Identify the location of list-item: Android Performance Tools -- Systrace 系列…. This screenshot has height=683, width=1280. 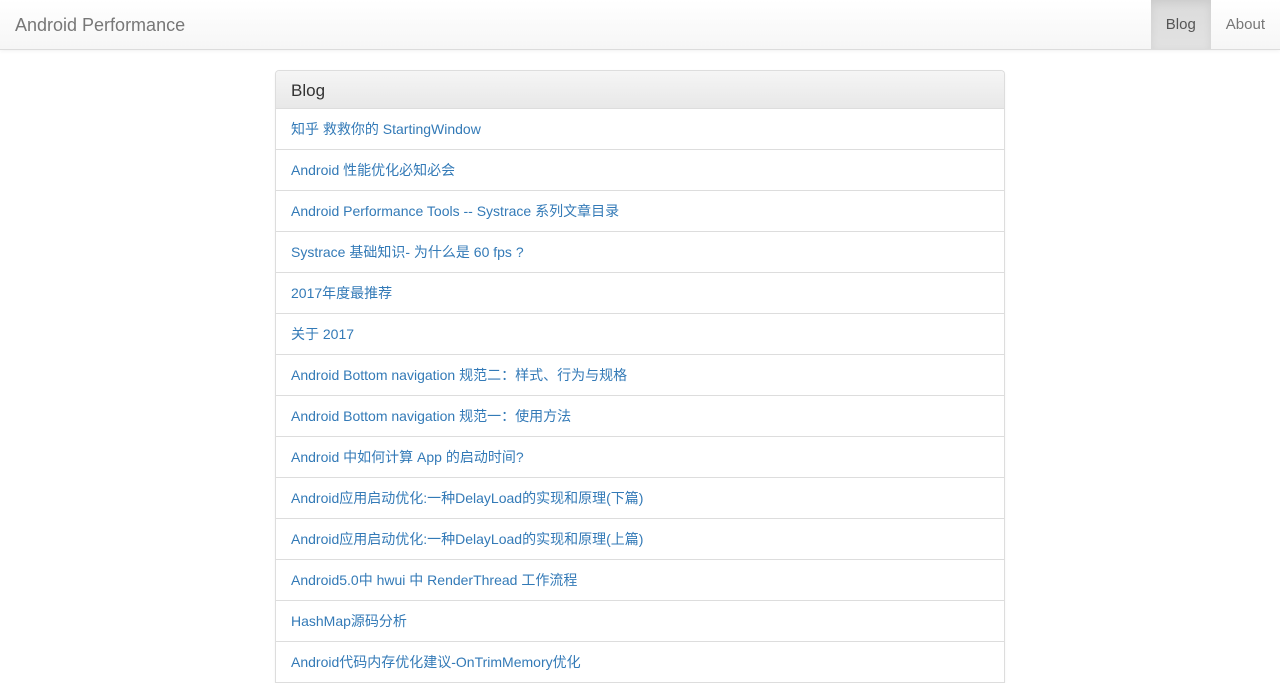
(640, 211).